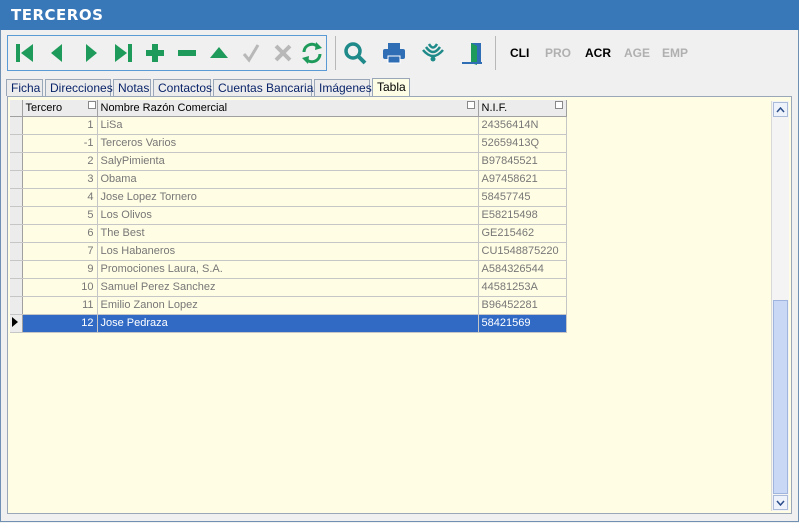 Image resolution: width=799 pixels, height=523 pixels. What do you see at coordinates (780, 502) in the screenshot?
I see `scroll-down-button` at bounding box center [780, 502].